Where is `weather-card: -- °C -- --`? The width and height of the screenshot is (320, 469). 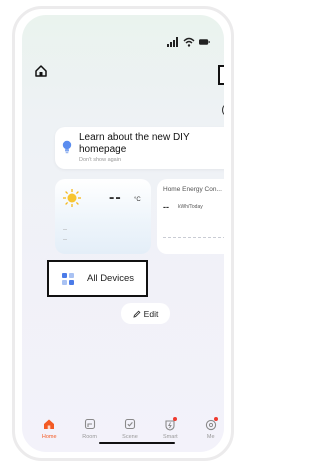 weather-card: -- °C -- -- is located at coordinates (103, 216).